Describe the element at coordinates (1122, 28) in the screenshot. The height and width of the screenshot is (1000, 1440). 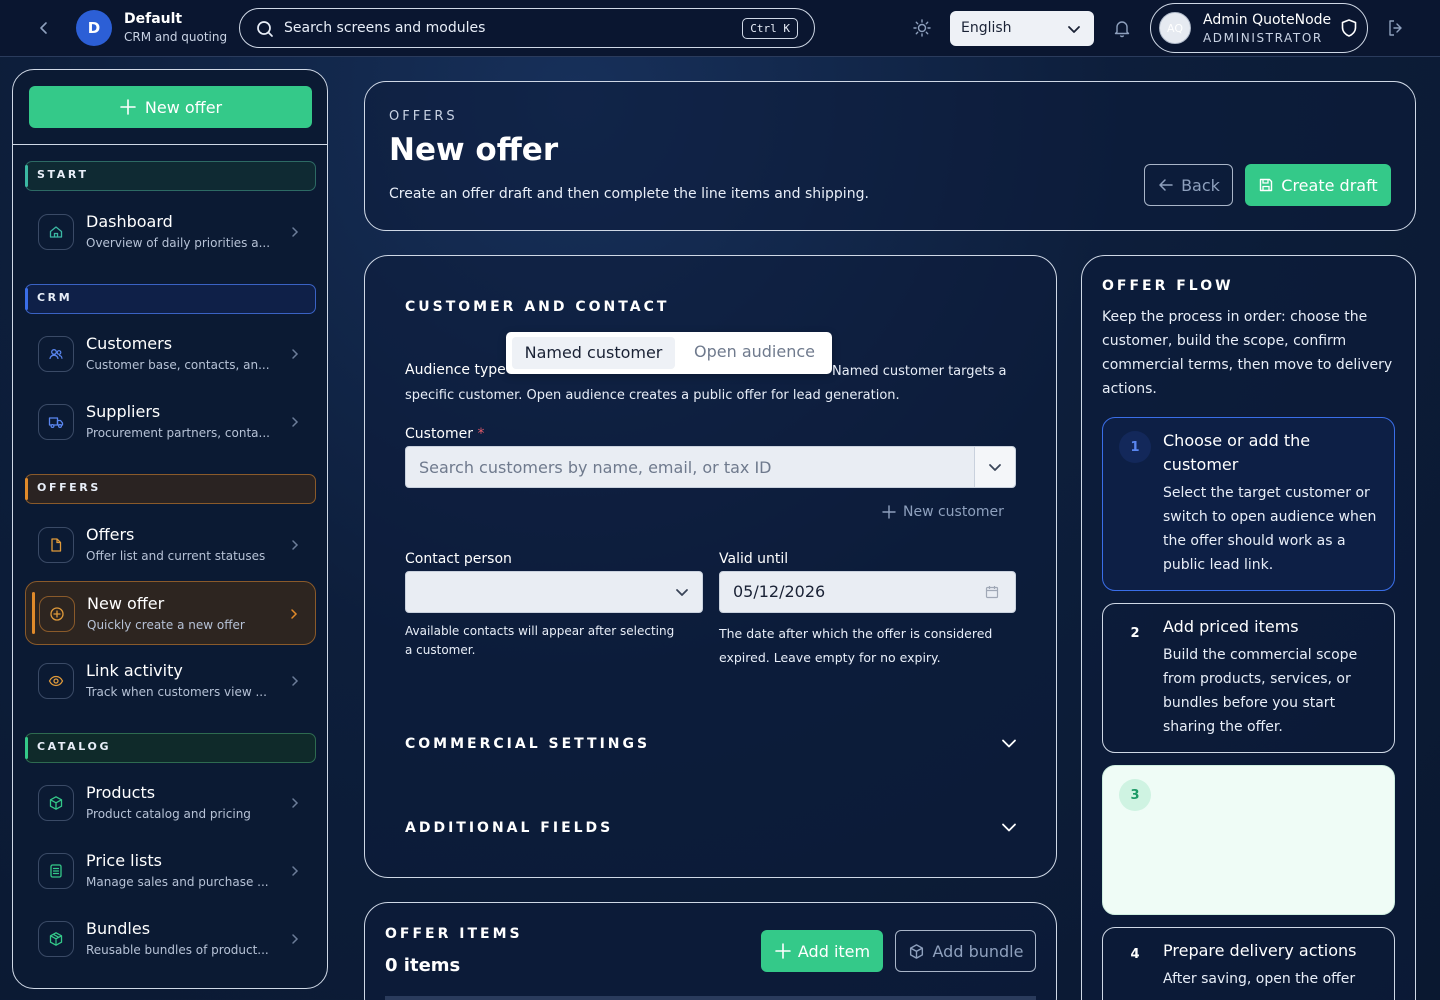
I see `bell-icon` at that location.